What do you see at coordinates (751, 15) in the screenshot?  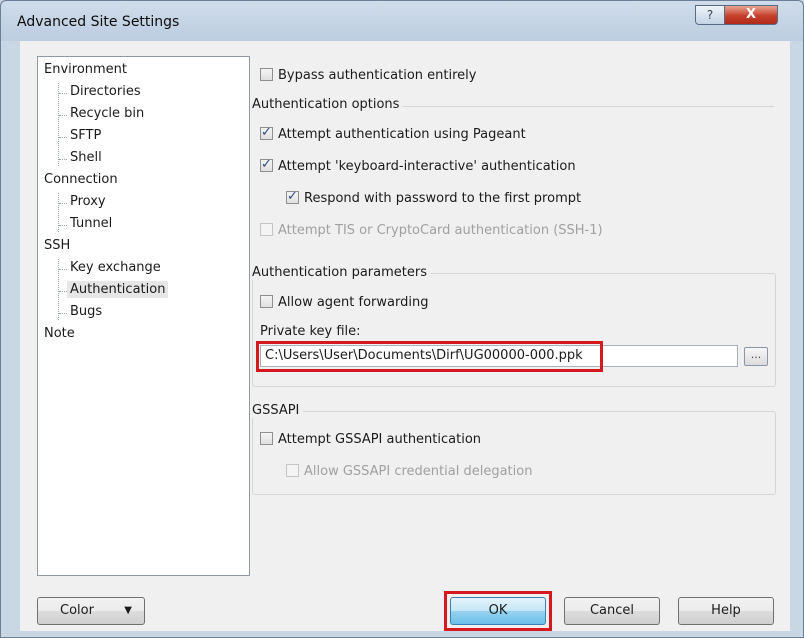 I see `close-button: X` at bounding box center [751, 15].